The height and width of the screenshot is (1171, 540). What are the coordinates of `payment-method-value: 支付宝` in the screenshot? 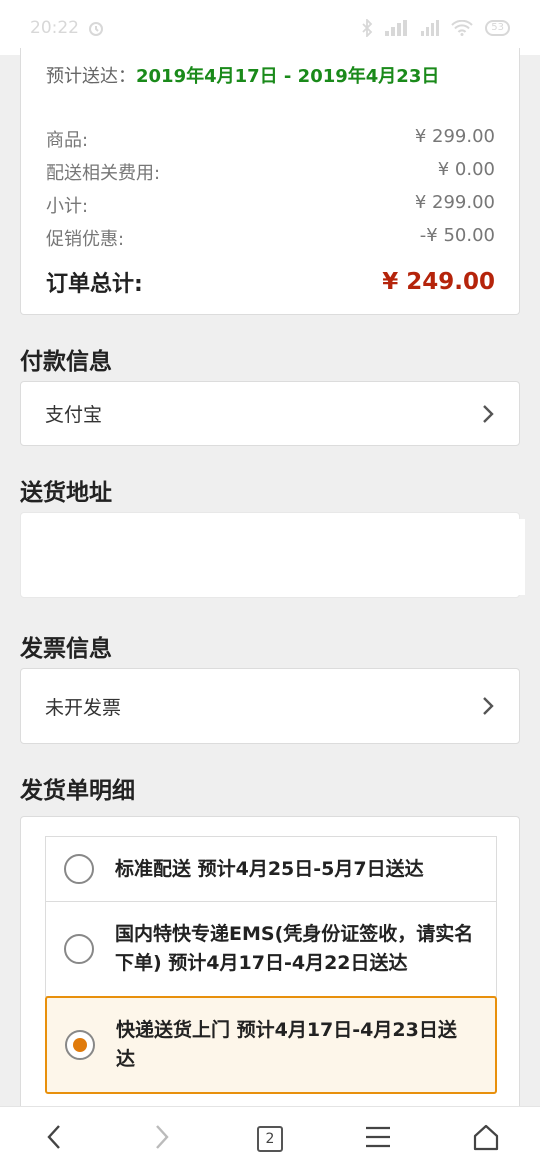 It's located at (74, 415).